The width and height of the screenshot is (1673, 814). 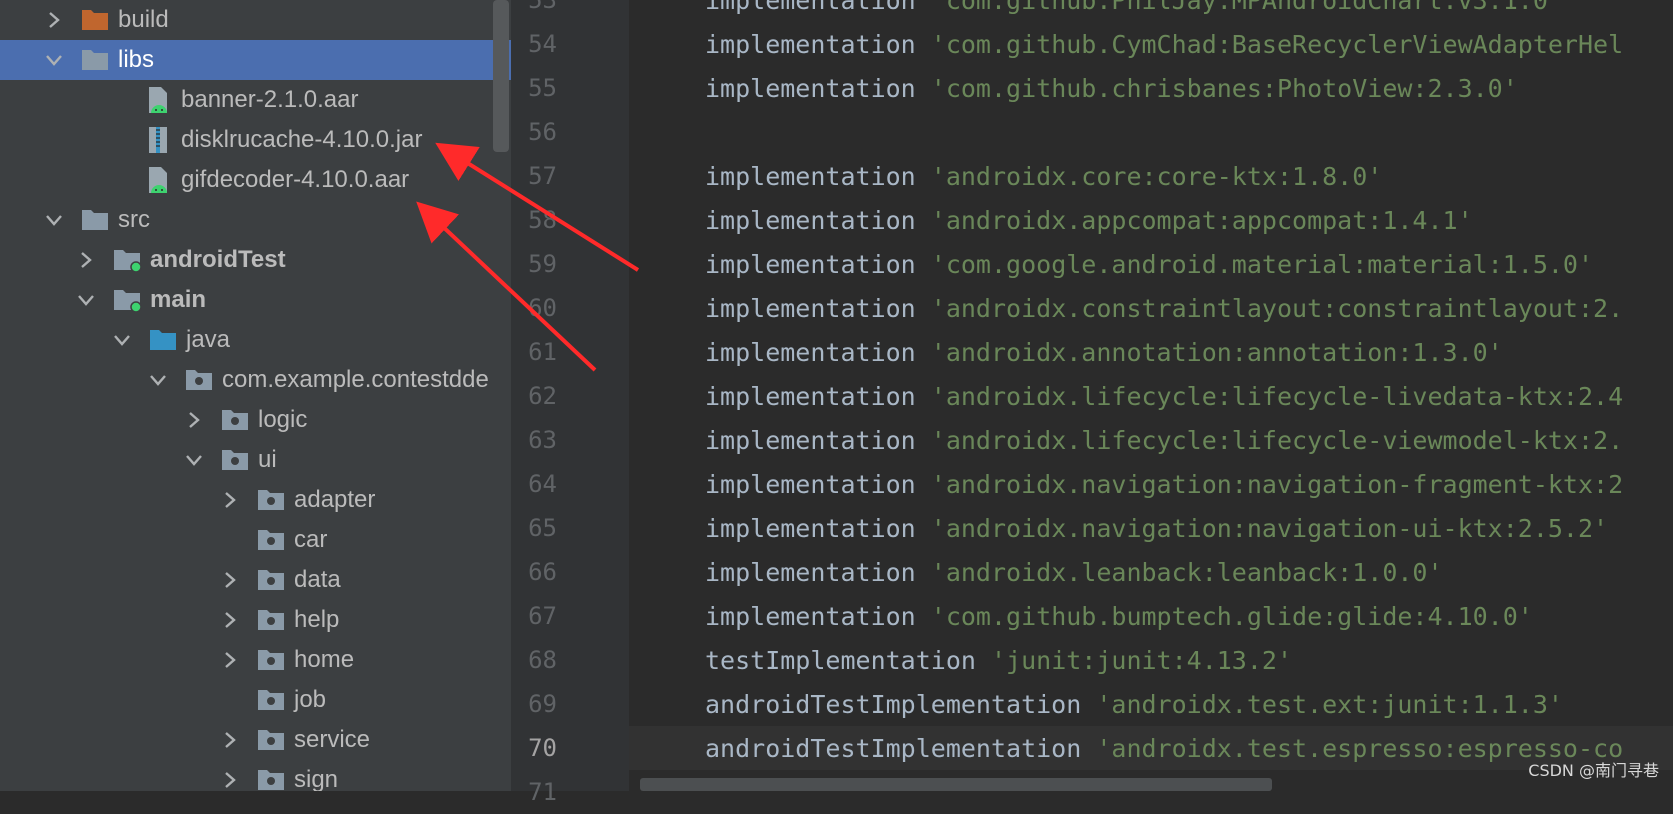 What do you see at coordinates (255, 20) in the screenshot?
I see `tree-item-build: build` at bounding box center [255, 20].